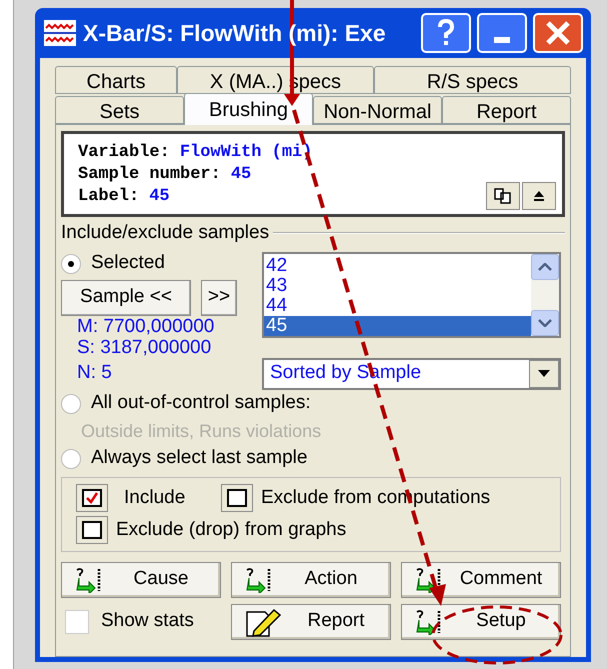 The image size is (607, 669). What do you see at coordinates (147, 621) in the screenshot?
I see `checkbox-label: Show stats` at bounding box center [147, 621].